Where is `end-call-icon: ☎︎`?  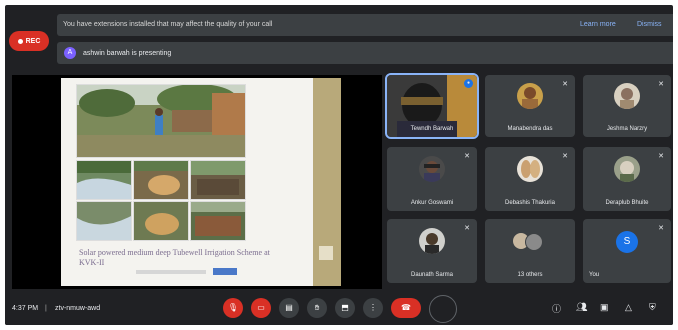 end-call-icon: ☎︎ is located at coordinates (406, 307).